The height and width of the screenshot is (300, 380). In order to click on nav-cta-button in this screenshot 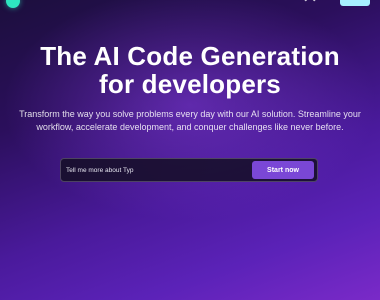, I will do `click(355, 3)`.